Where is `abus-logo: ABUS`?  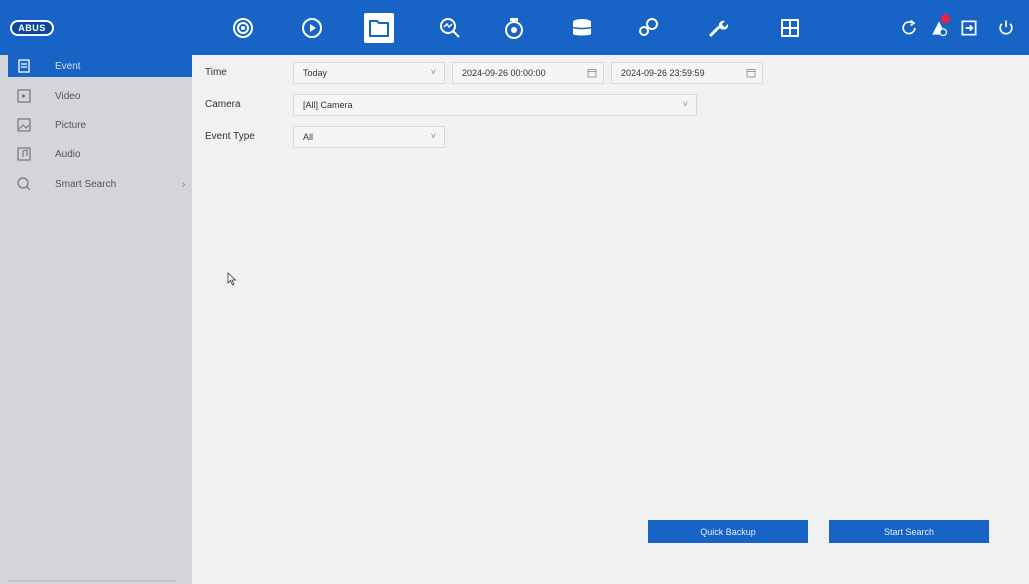 abus-logo: ABUS is located at coordinates (32, 28).